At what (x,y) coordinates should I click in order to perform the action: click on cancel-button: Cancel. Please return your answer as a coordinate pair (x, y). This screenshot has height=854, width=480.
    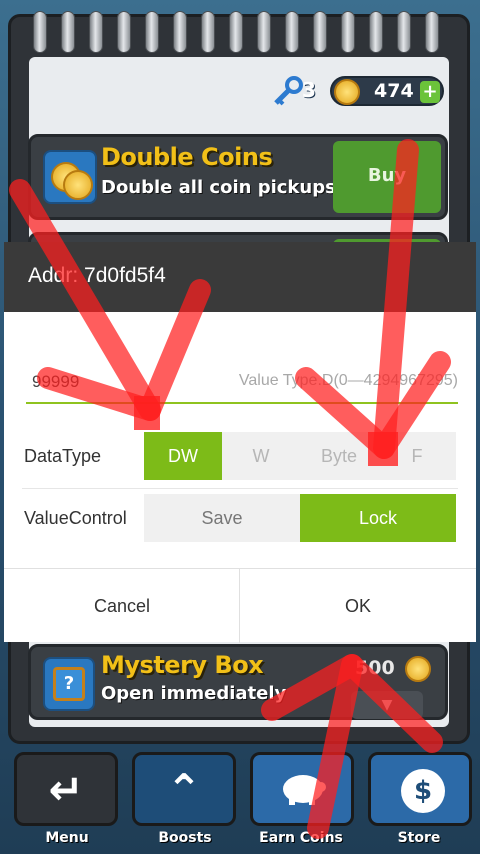
    Looking at the image, I should click on (122, 606).